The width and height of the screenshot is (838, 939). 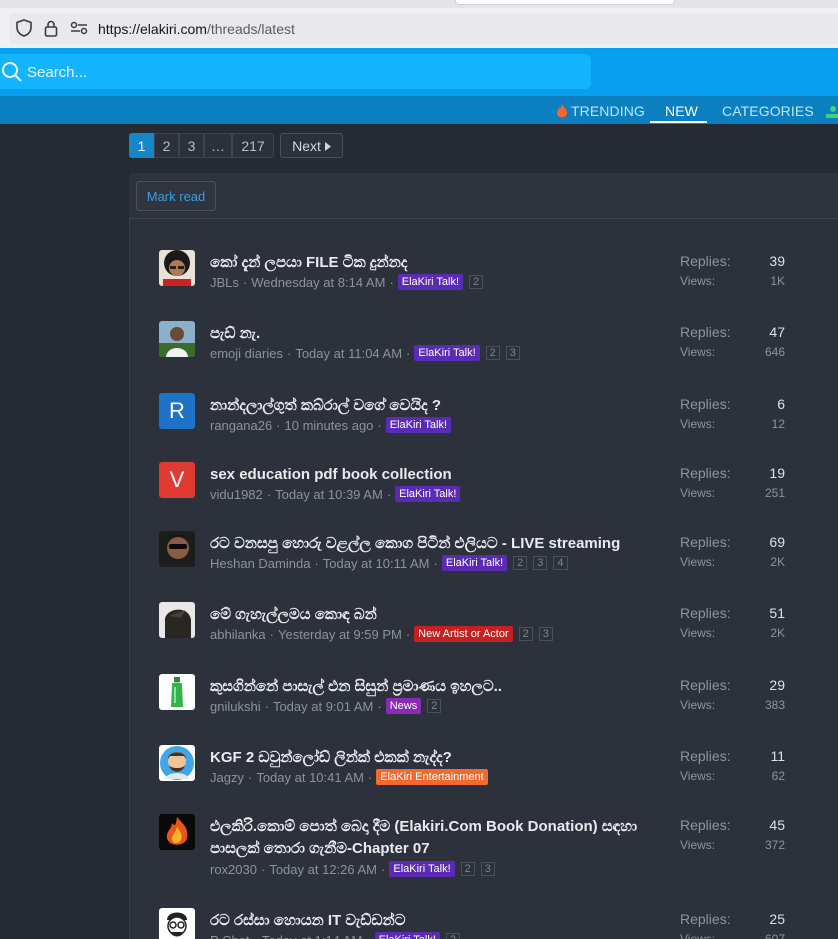 I want to click on thread-time: Today at 11:04 AM, so click(x=348, y=353).